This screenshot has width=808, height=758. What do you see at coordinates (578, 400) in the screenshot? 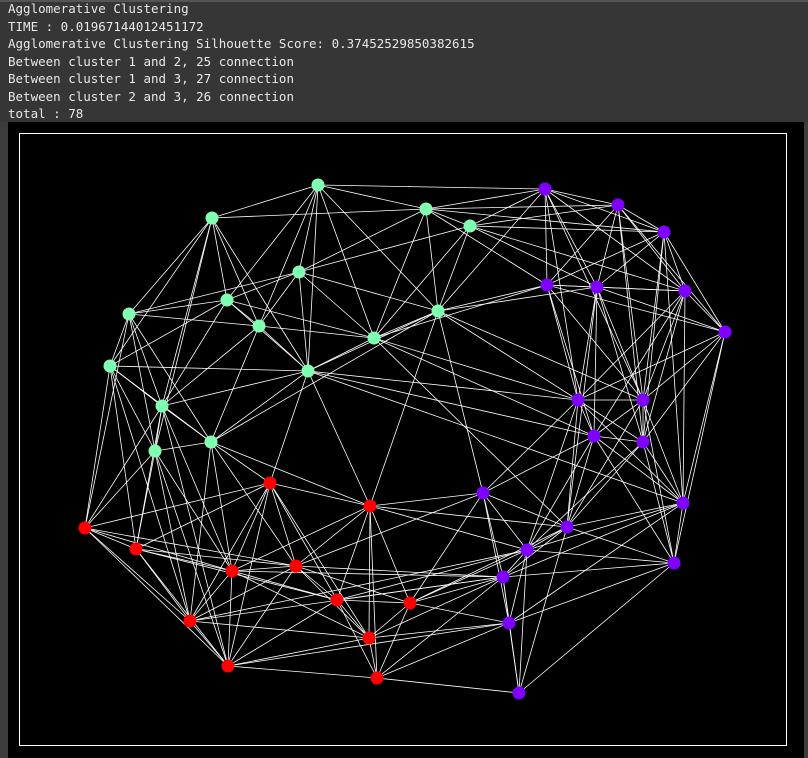
I see `node-p8` at bounding box center [578, 400].